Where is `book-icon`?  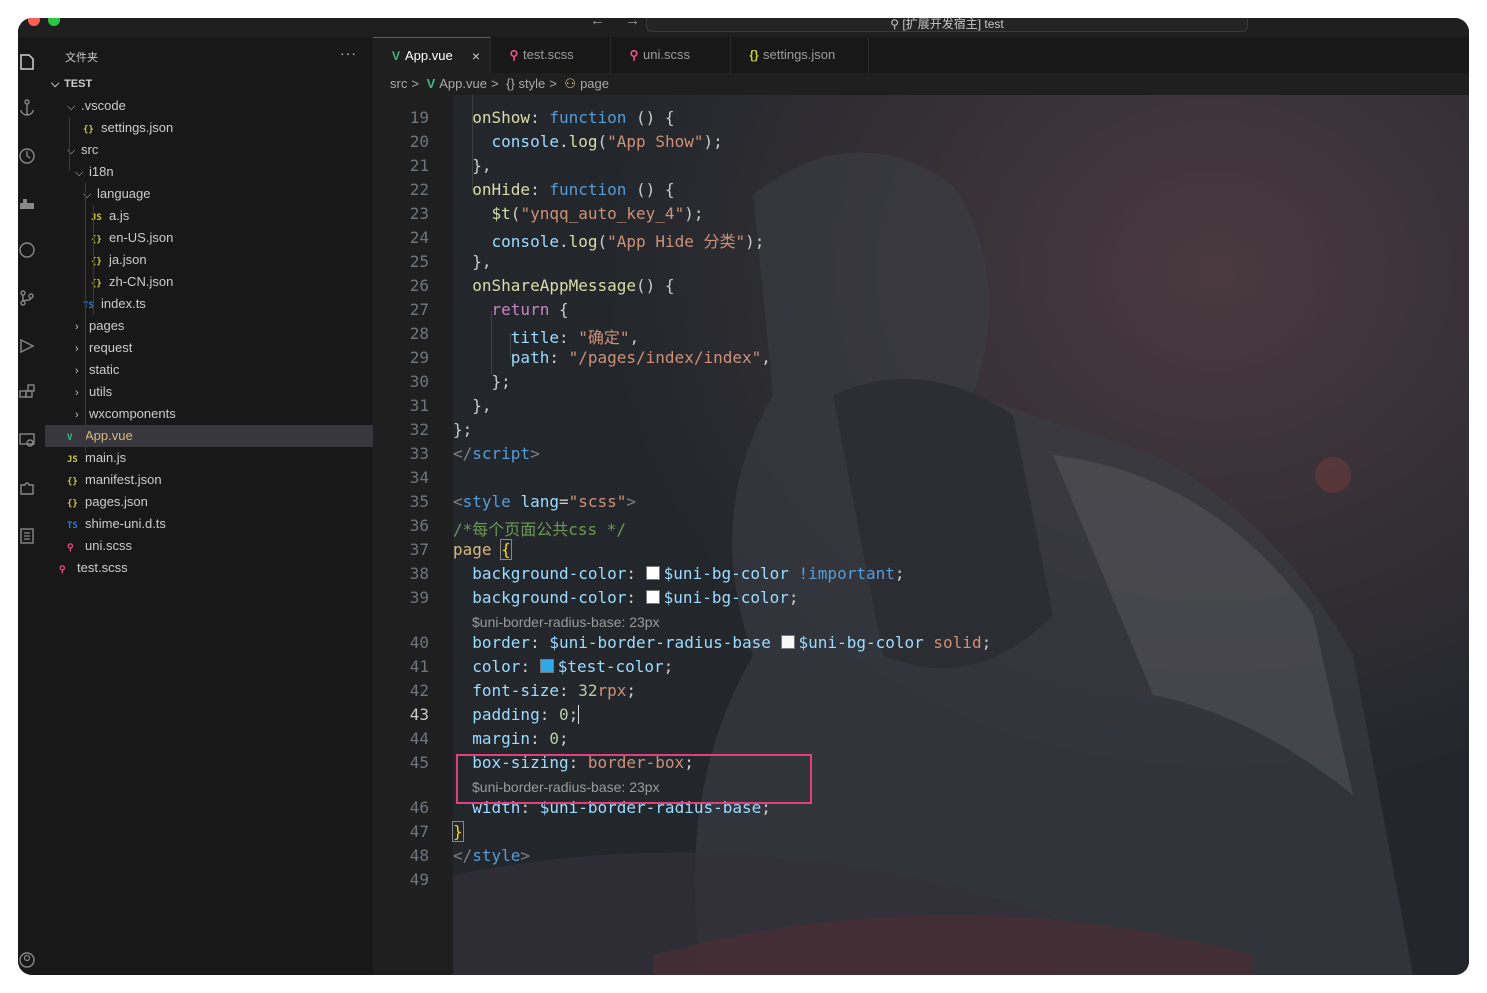
book-icon is located at coordinates (27, 536).